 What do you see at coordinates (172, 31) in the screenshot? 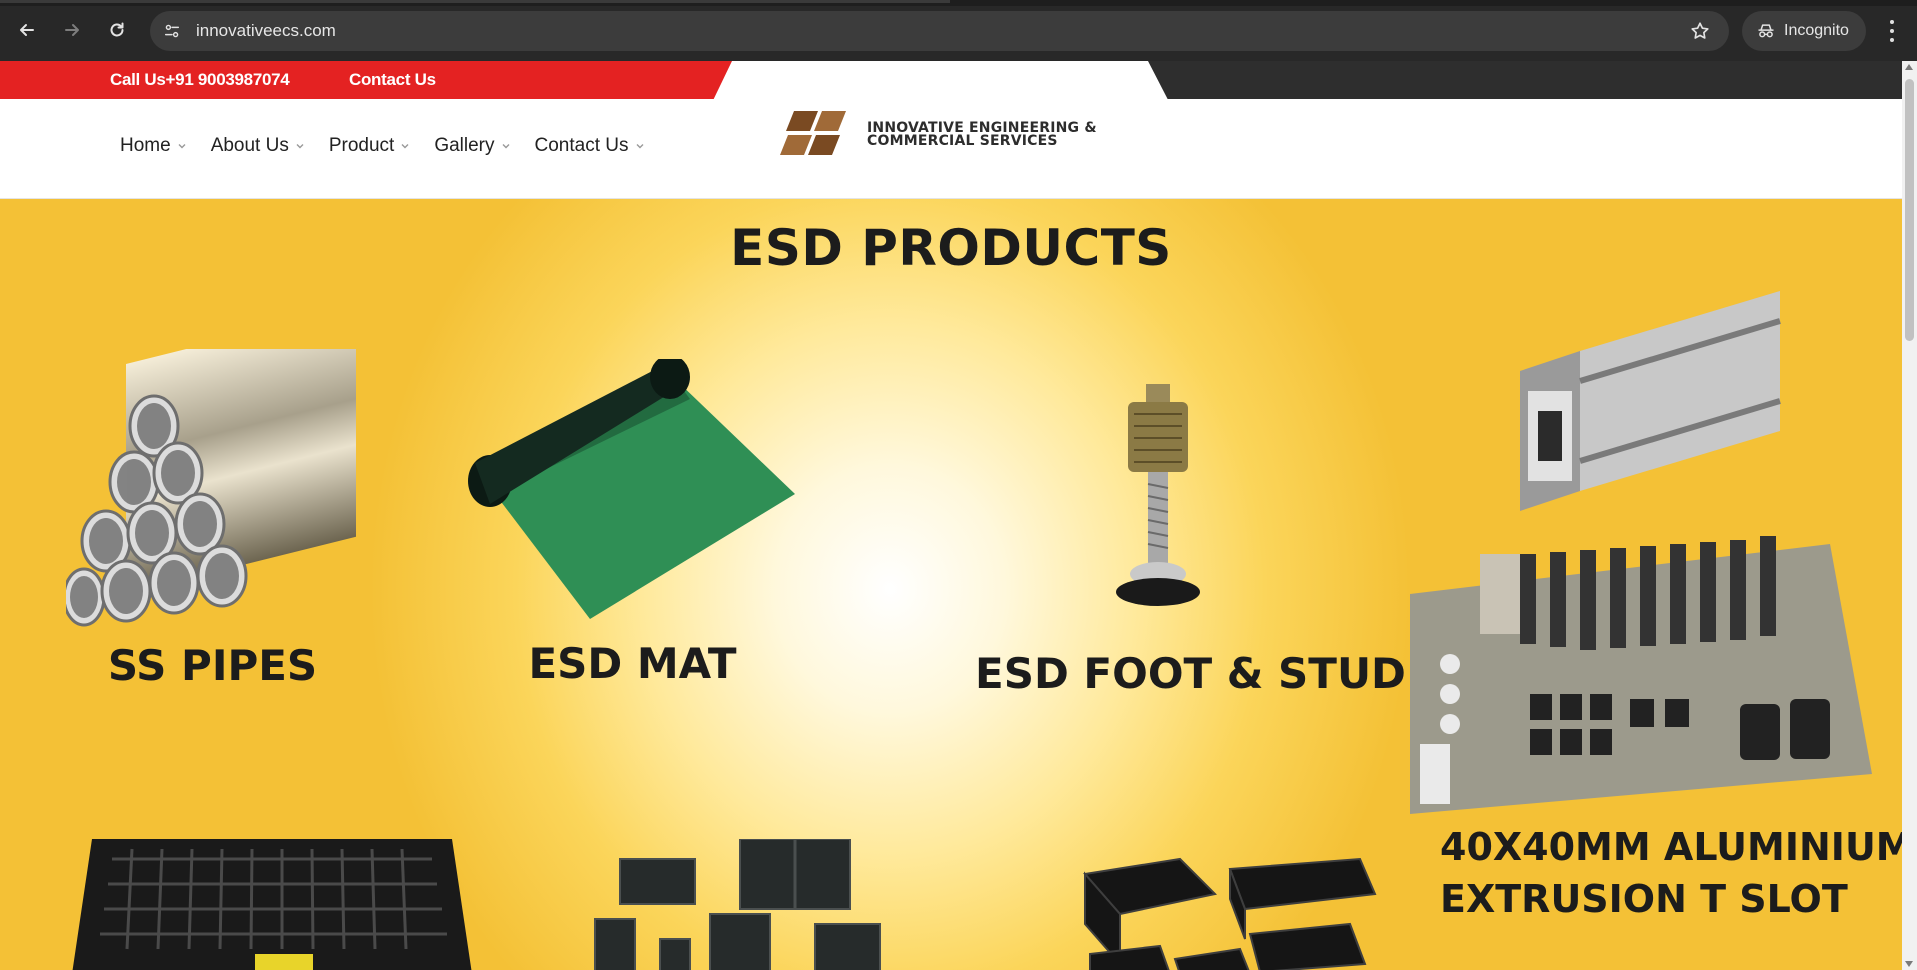
I see `site-info-icon` at bounding box center [172, 31].